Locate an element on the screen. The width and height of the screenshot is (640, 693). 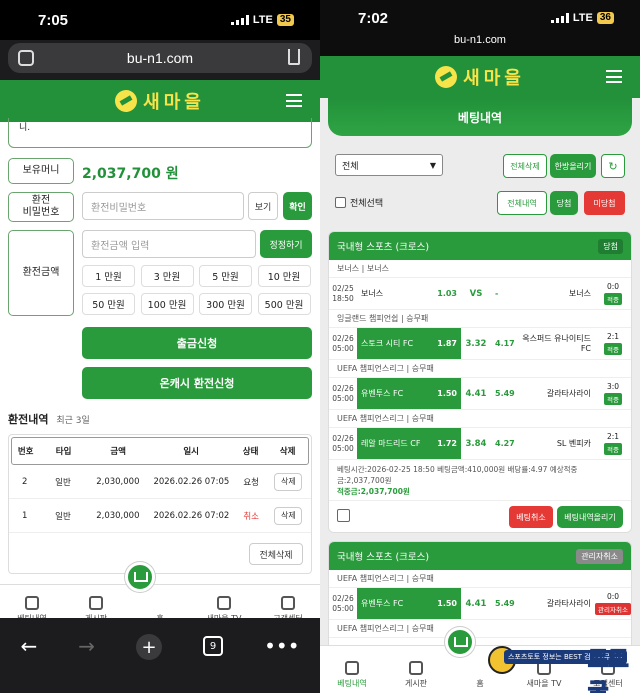
home-team-cell: 레알 마드리드 CF 1.72 is located at coordinates (409, 443).